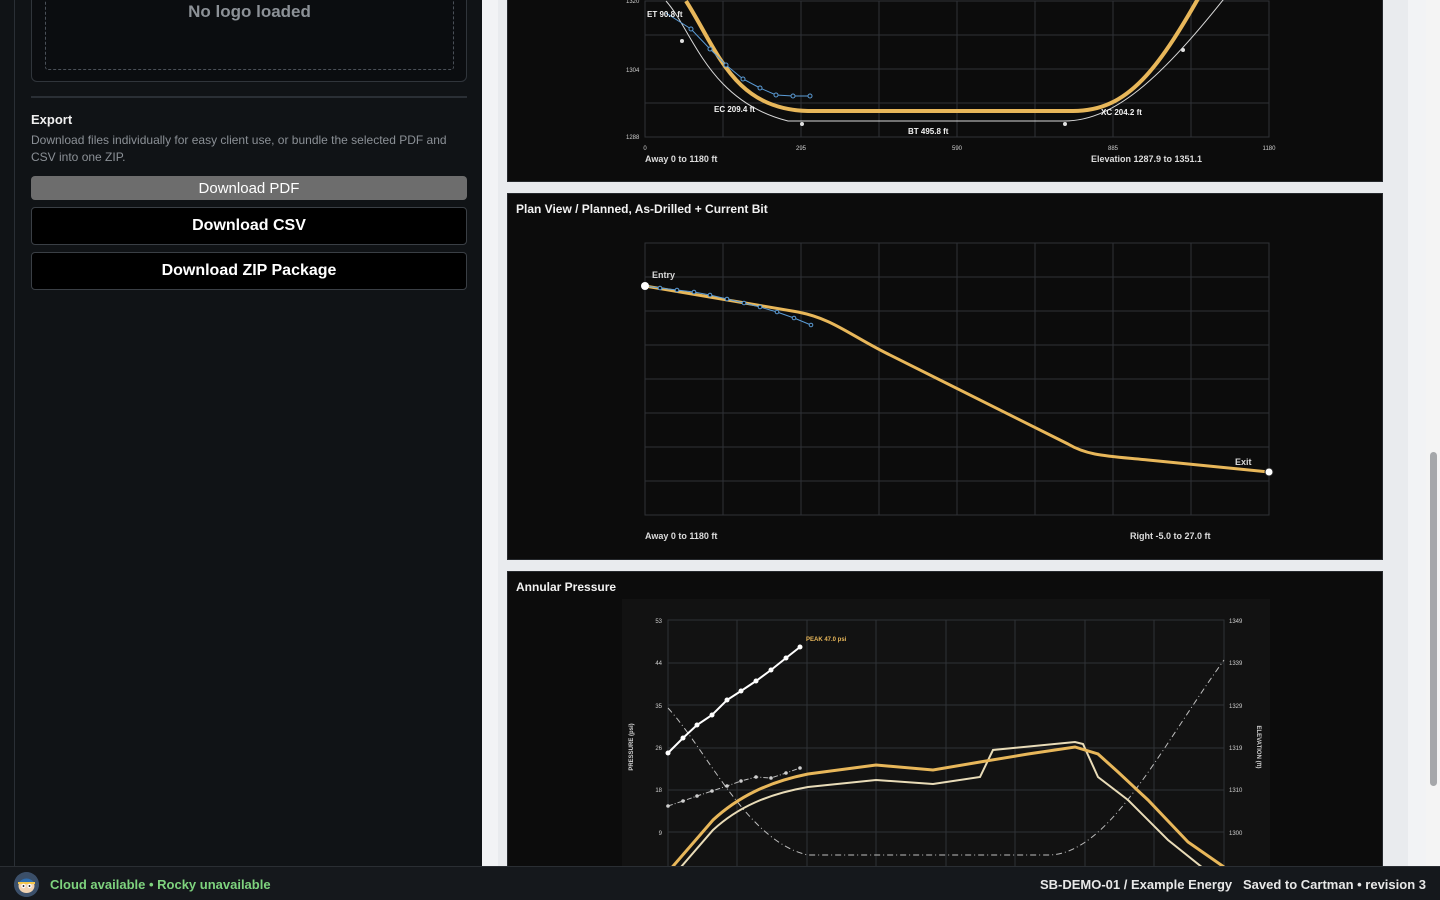 The image size is (1440, 900). I want to click on ec-label: EC 209.4 ft, so click(734, 109).